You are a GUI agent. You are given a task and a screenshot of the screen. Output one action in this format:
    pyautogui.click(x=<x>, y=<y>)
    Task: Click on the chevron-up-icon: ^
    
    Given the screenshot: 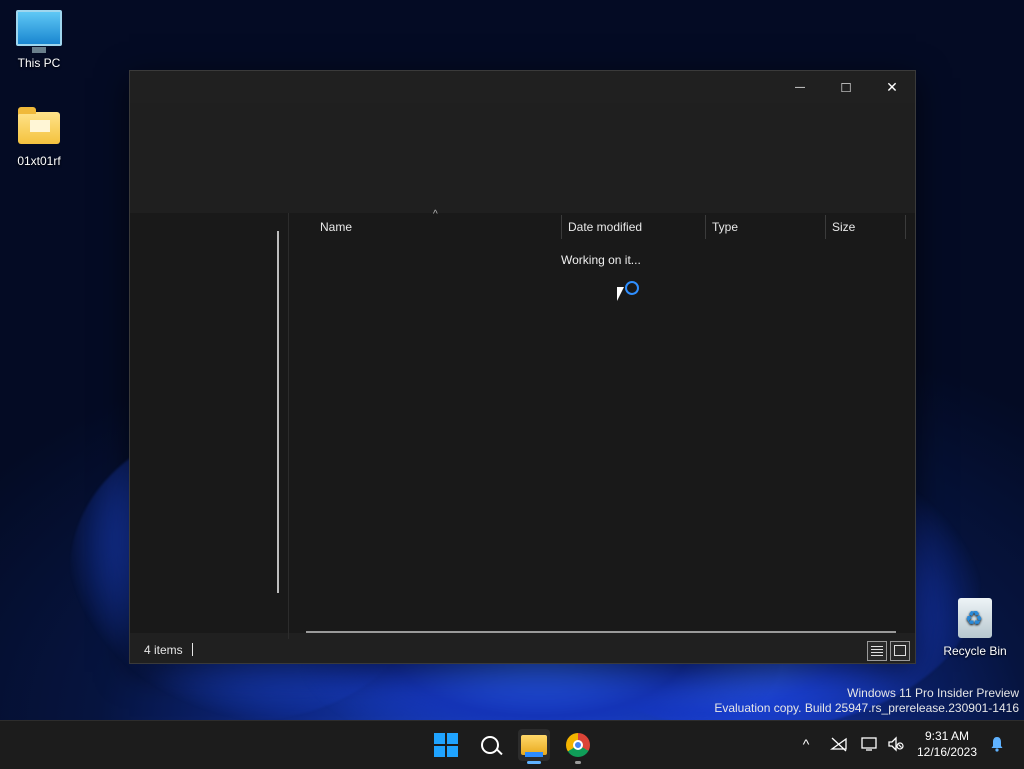 What is the action you would take?
    pyautogui.click(x=806, y=744)
    